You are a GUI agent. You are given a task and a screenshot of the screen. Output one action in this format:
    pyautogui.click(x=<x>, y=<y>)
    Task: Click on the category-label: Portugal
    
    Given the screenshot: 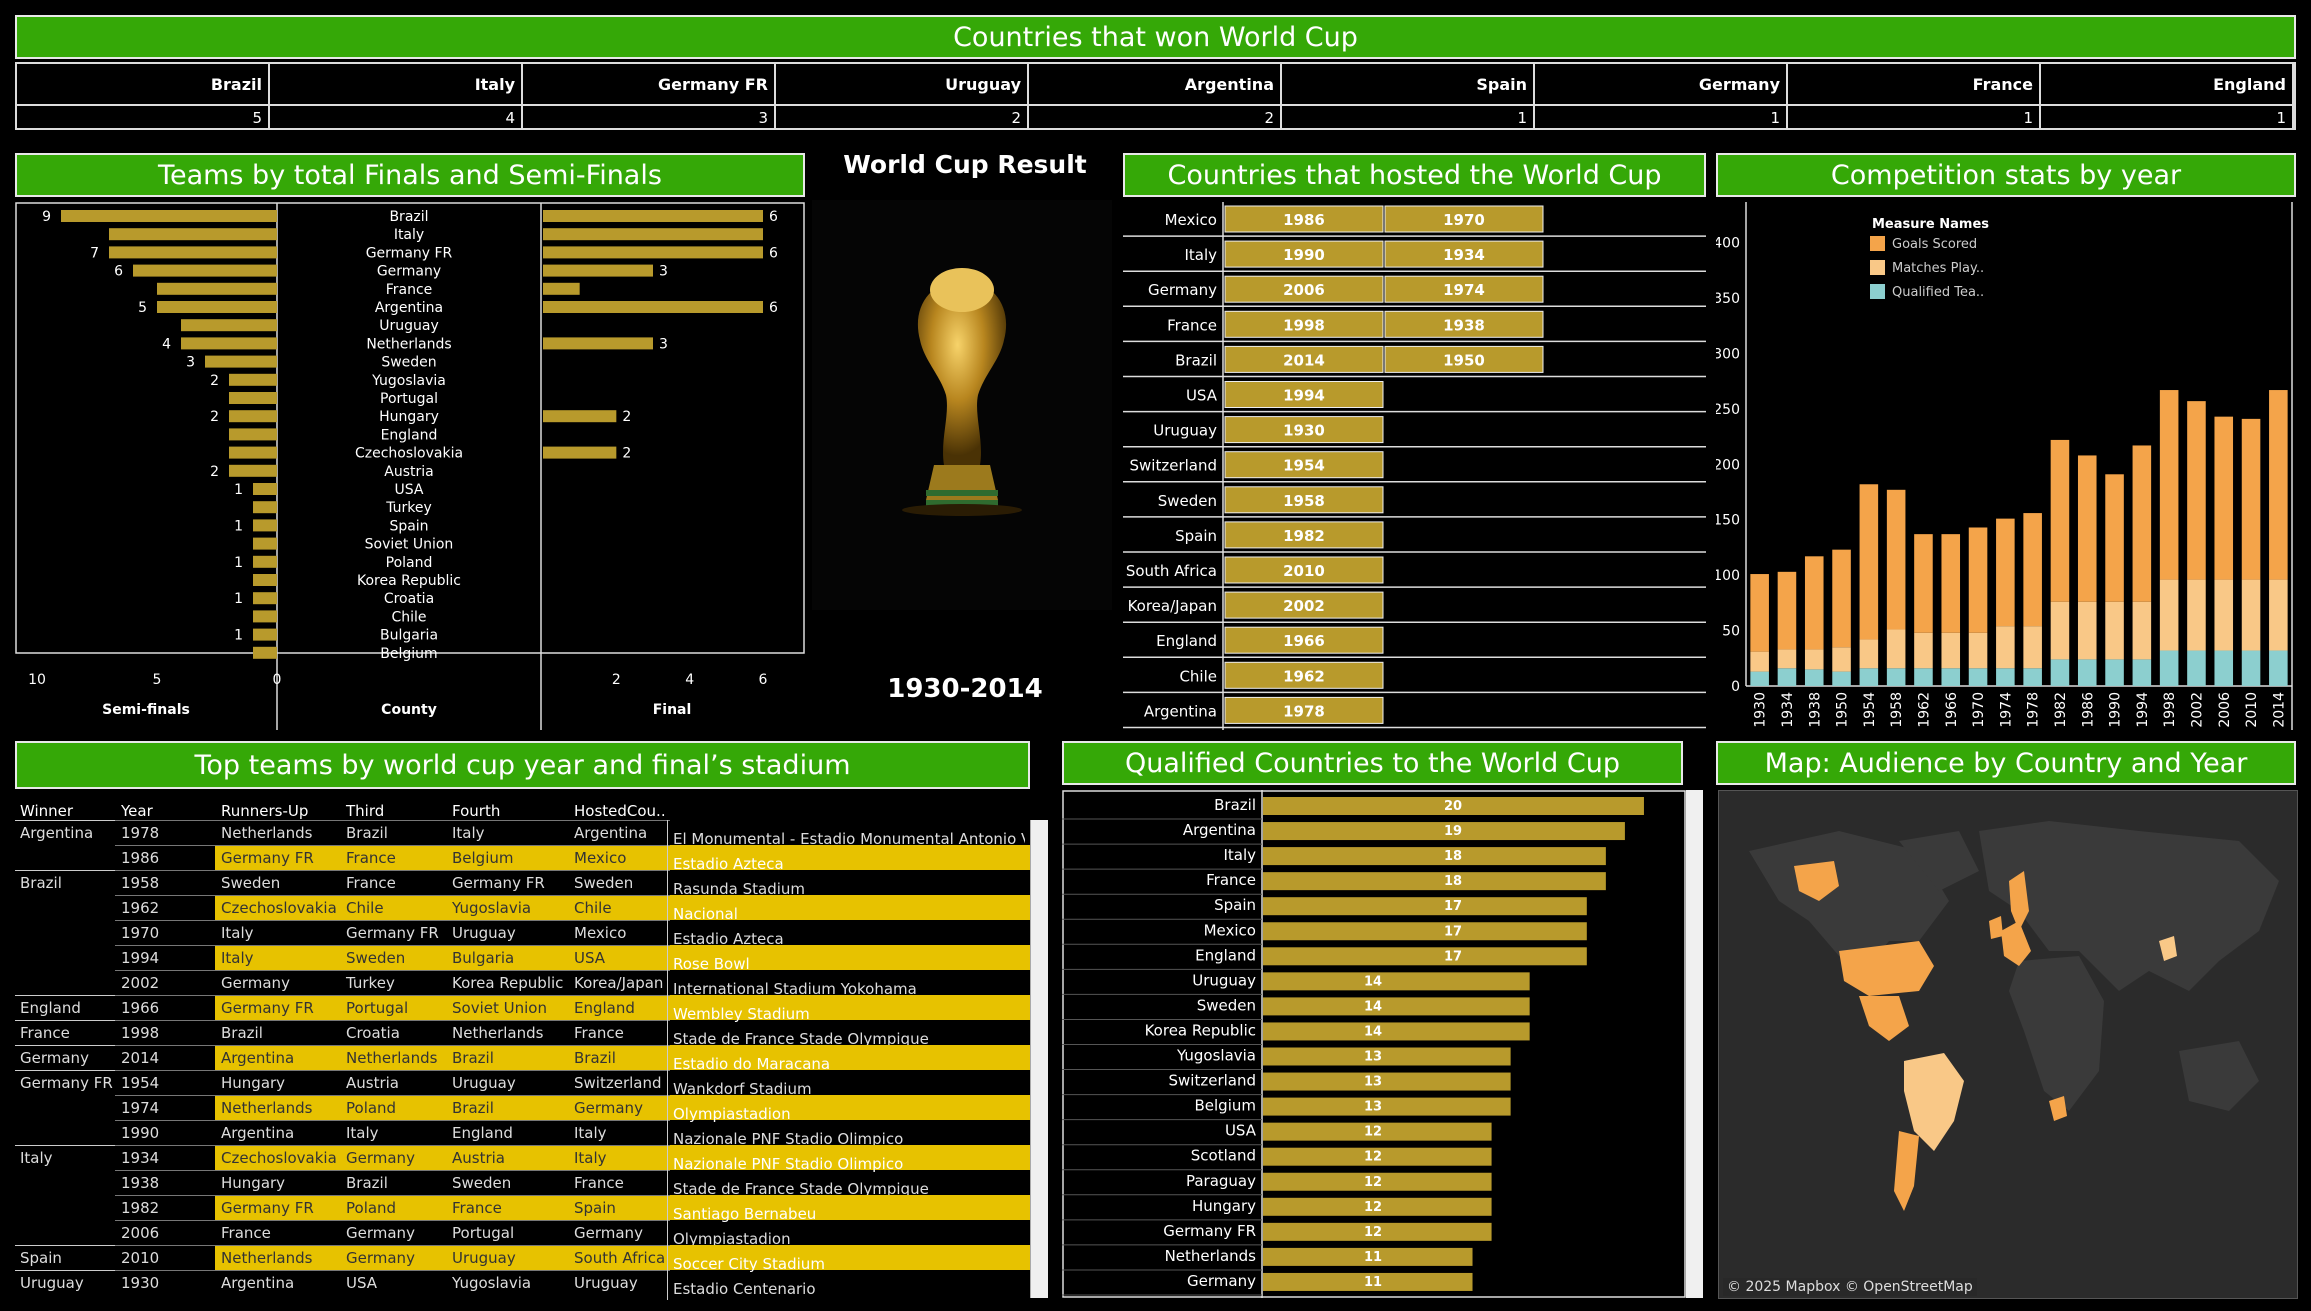 What is the action you would take?
    pyautogui.click(x=409, y=399)
    